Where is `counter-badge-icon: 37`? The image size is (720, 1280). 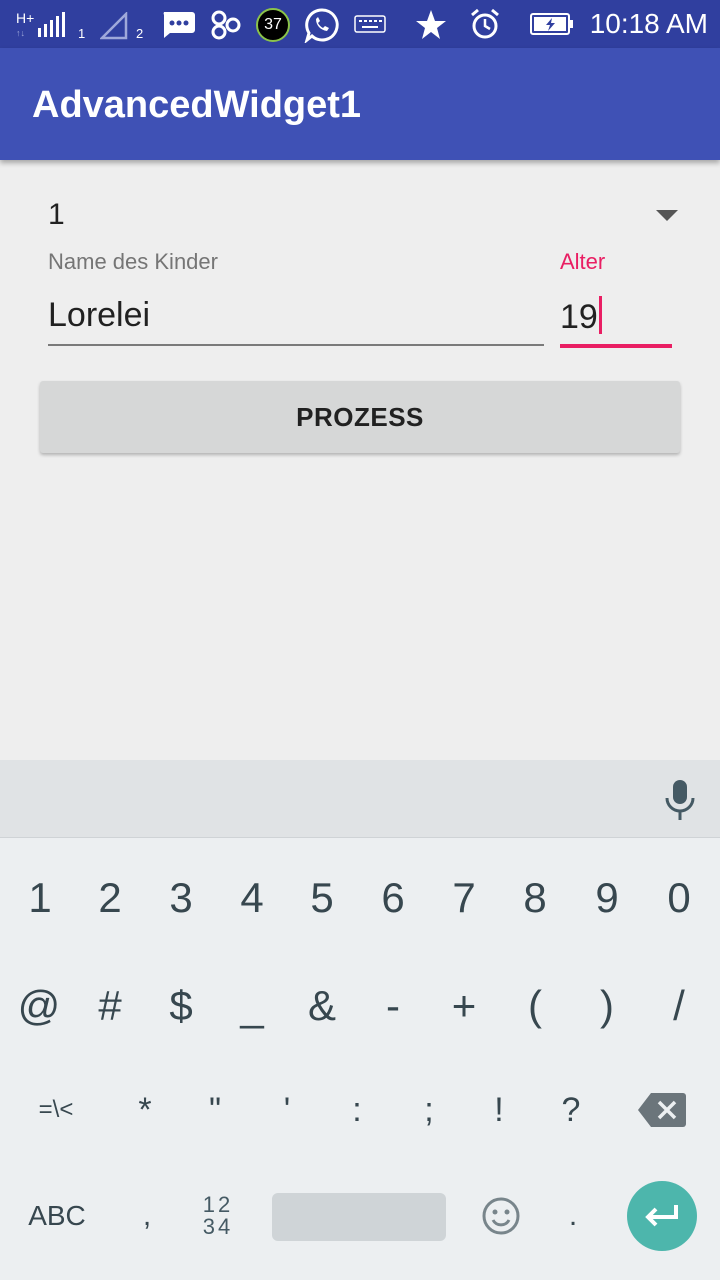
counter-badge-icon: 37 is located at coordinates (273, 25).